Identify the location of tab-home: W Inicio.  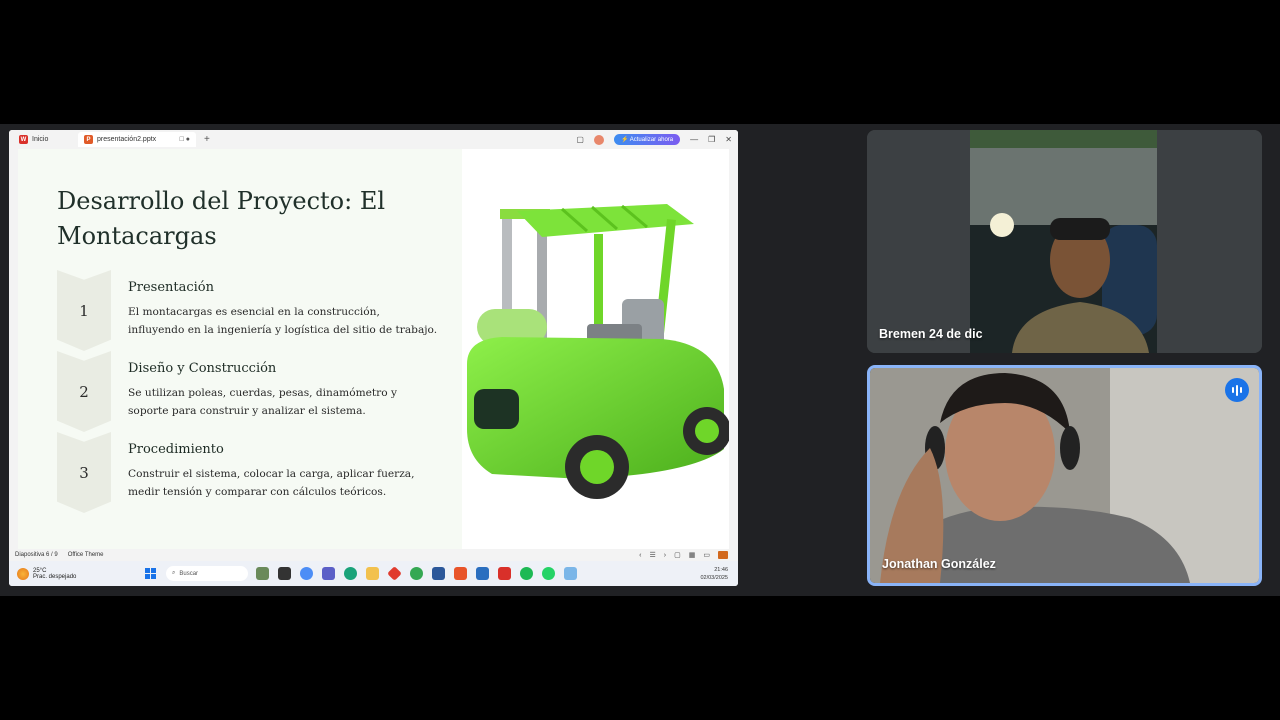
(44, 139).